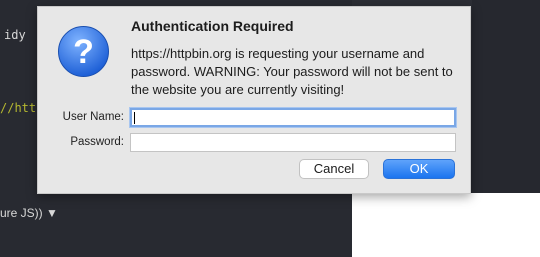 This screenshot has height=257, width=540. I want to click on editor-right-panel, so click(506, 96).